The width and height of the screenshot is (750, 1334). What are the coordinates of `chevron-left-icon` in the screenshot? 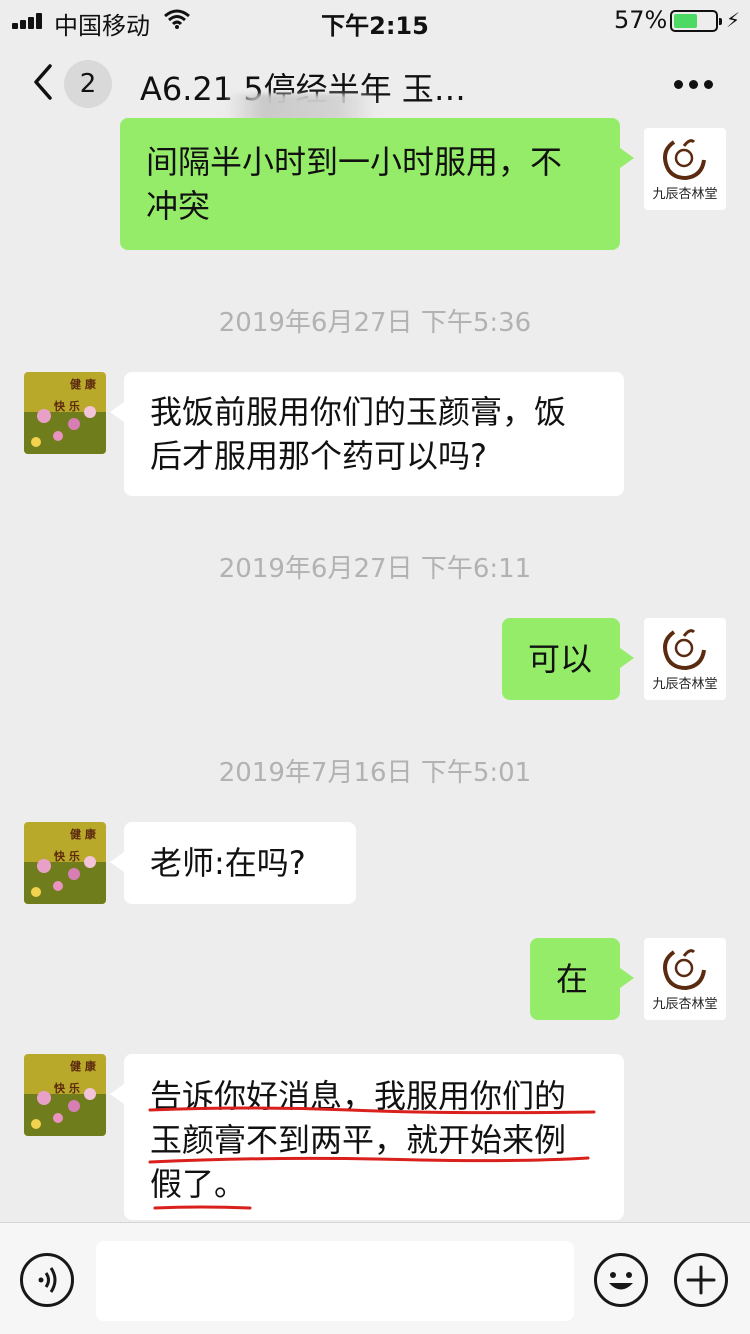 It's located at (43, 82).